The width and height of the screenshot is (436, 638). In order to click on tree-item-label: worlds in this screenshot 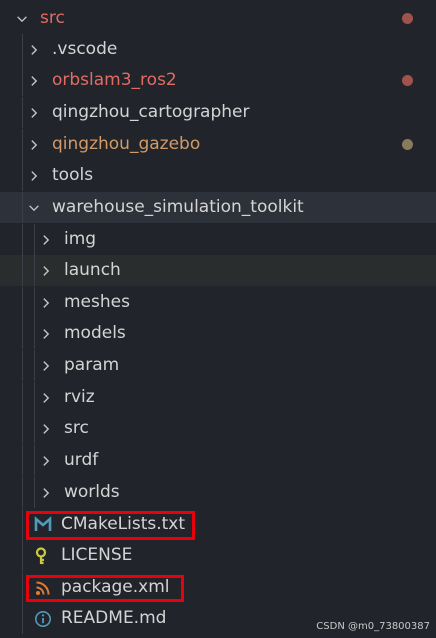, I will do `click(92, 492)`.